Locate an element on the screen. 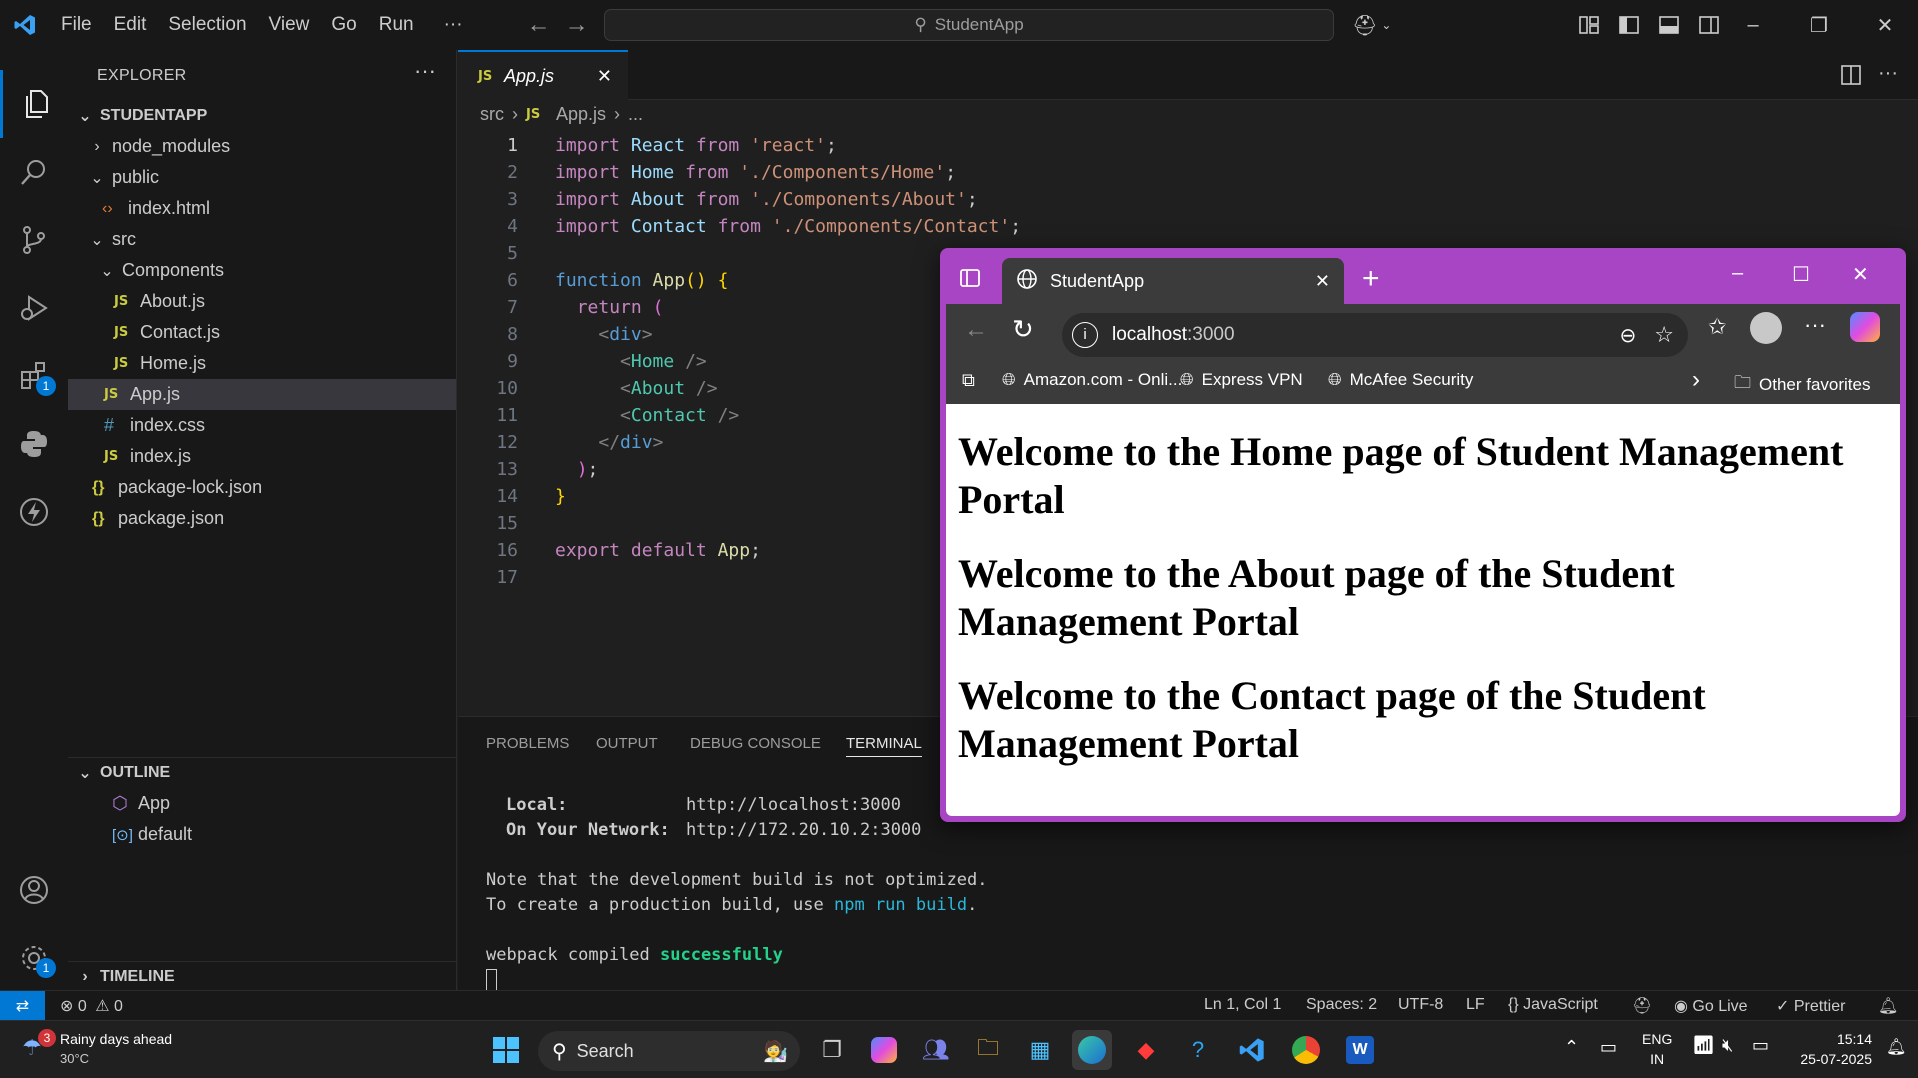  indentation-status: Spaces: 2 is located at coordinates (1341, 1005).